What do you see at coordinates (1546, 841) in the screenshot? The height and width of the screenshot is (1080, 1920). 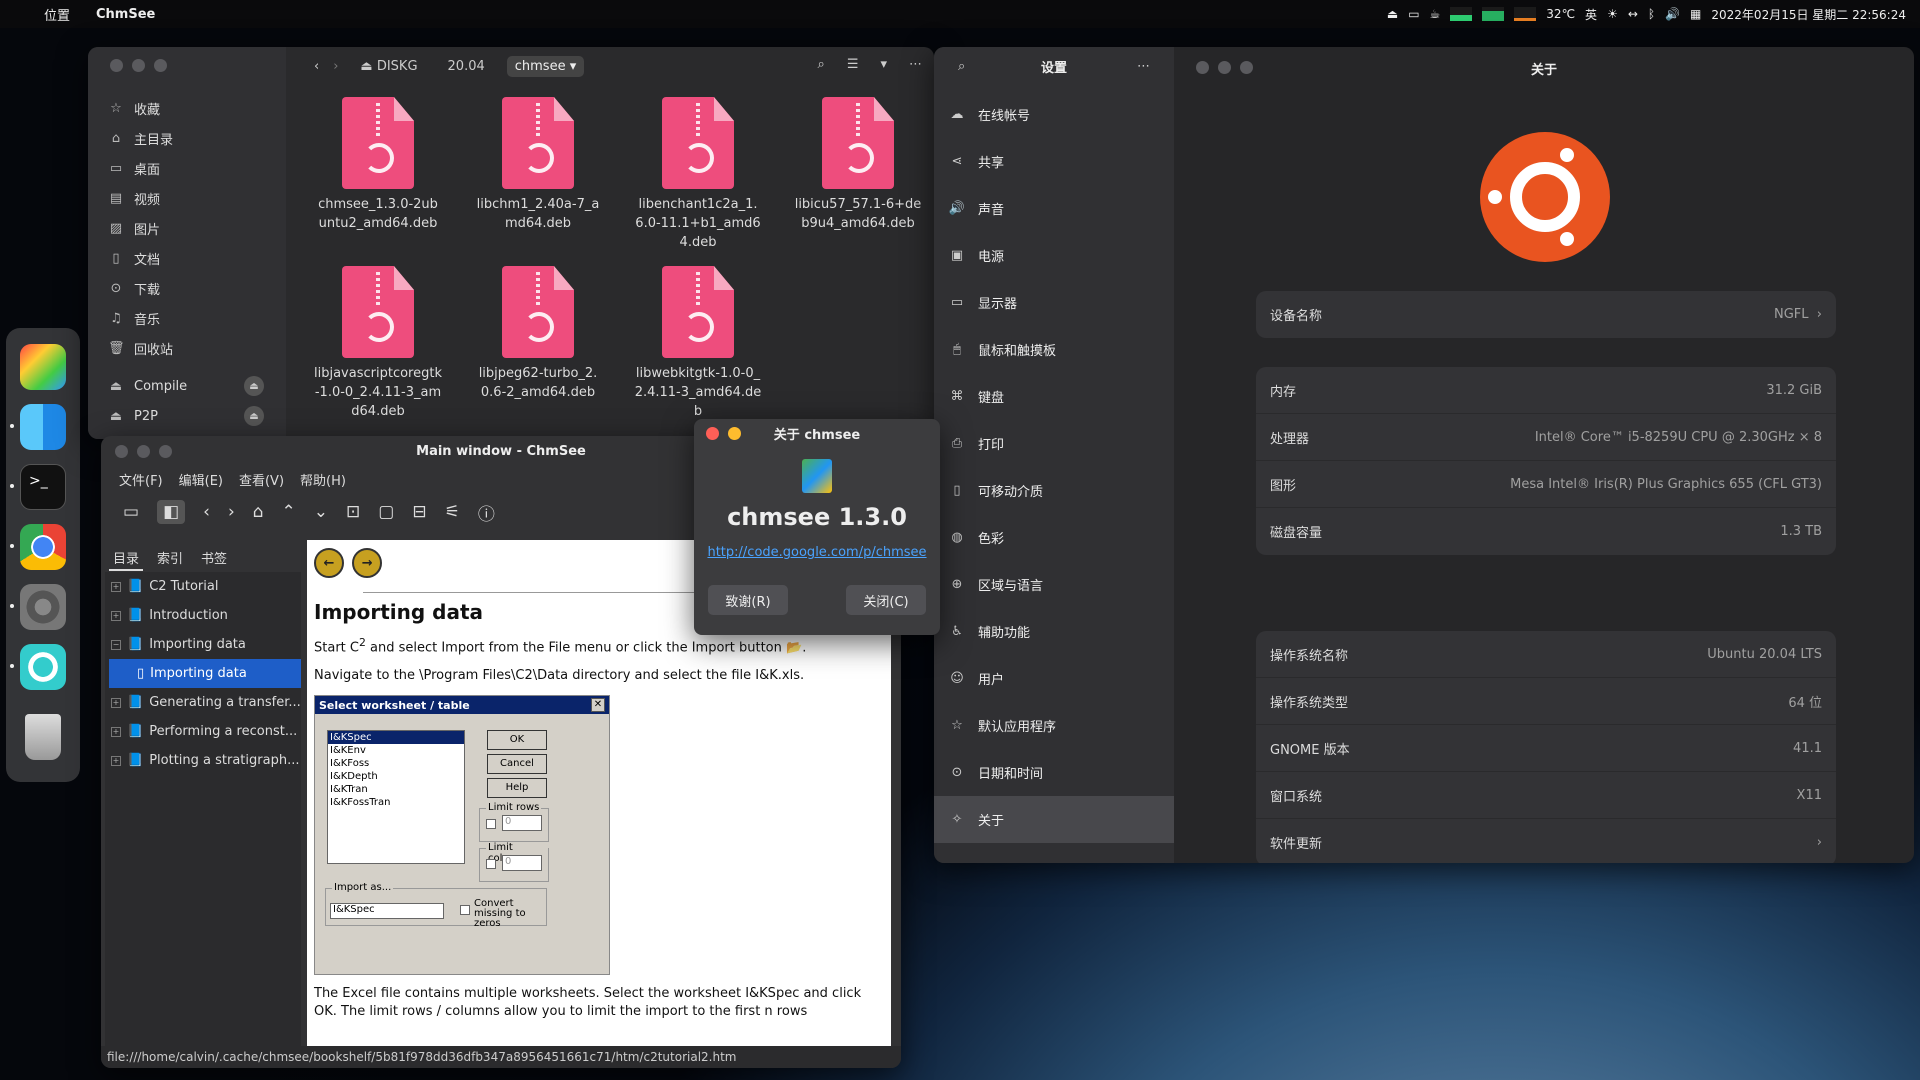 I see `info-row: 软件更新 ›` at bounding box center [1546, 841].